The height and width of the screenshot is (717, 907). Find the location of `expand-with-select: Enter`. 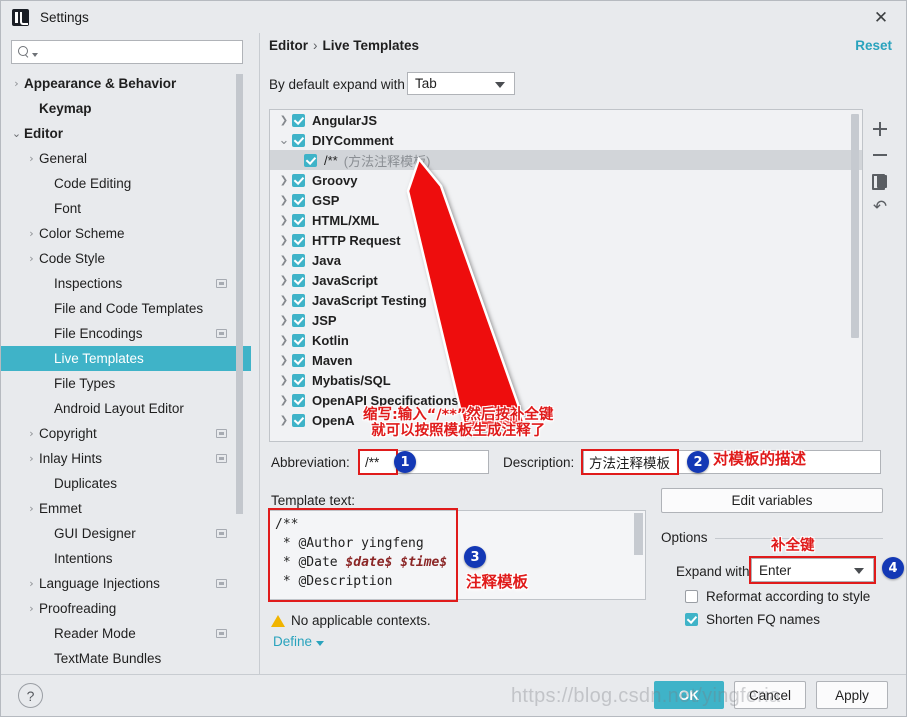

expand-with-select: Enter is located at coordinates (812, 570).